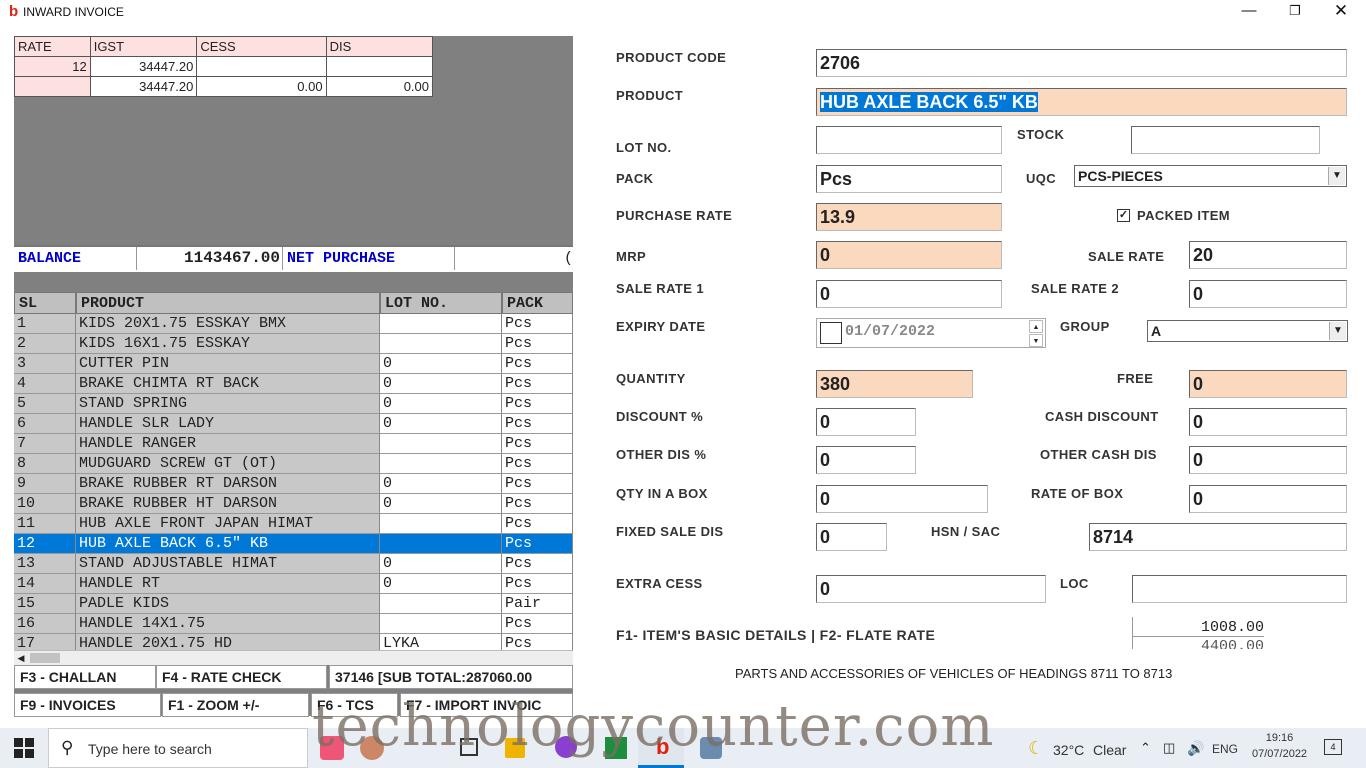 The height and width of the screenshot is (768, 1366). Describe the element at coordinates (45, 364) in the screenshot. I see `cell-sl: 3` at that location.